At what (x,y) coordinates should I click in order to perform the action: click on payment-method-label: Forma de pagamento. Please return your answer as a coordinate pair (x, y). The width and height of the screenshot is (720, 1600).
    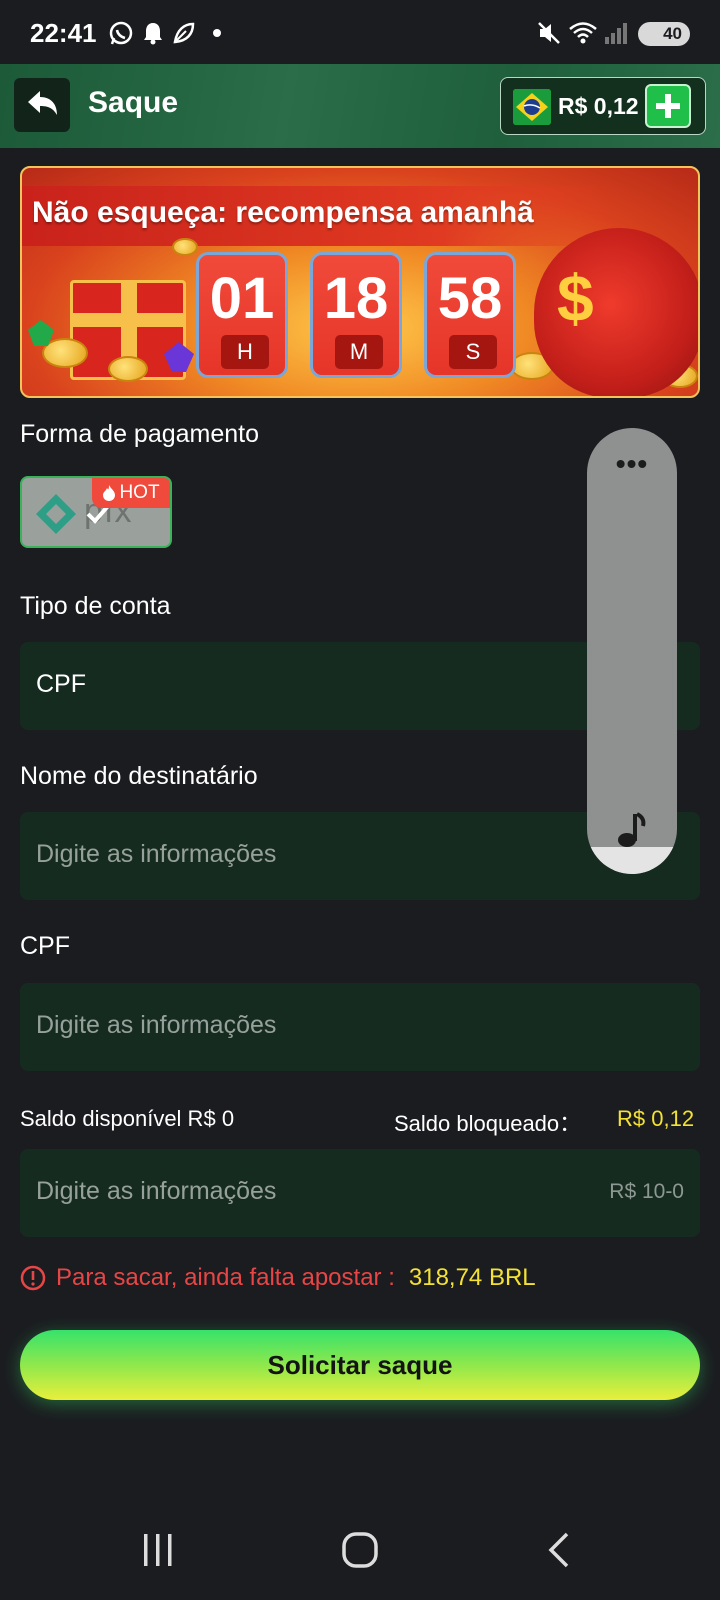
    Looking at the image, I should click on (140, 434).